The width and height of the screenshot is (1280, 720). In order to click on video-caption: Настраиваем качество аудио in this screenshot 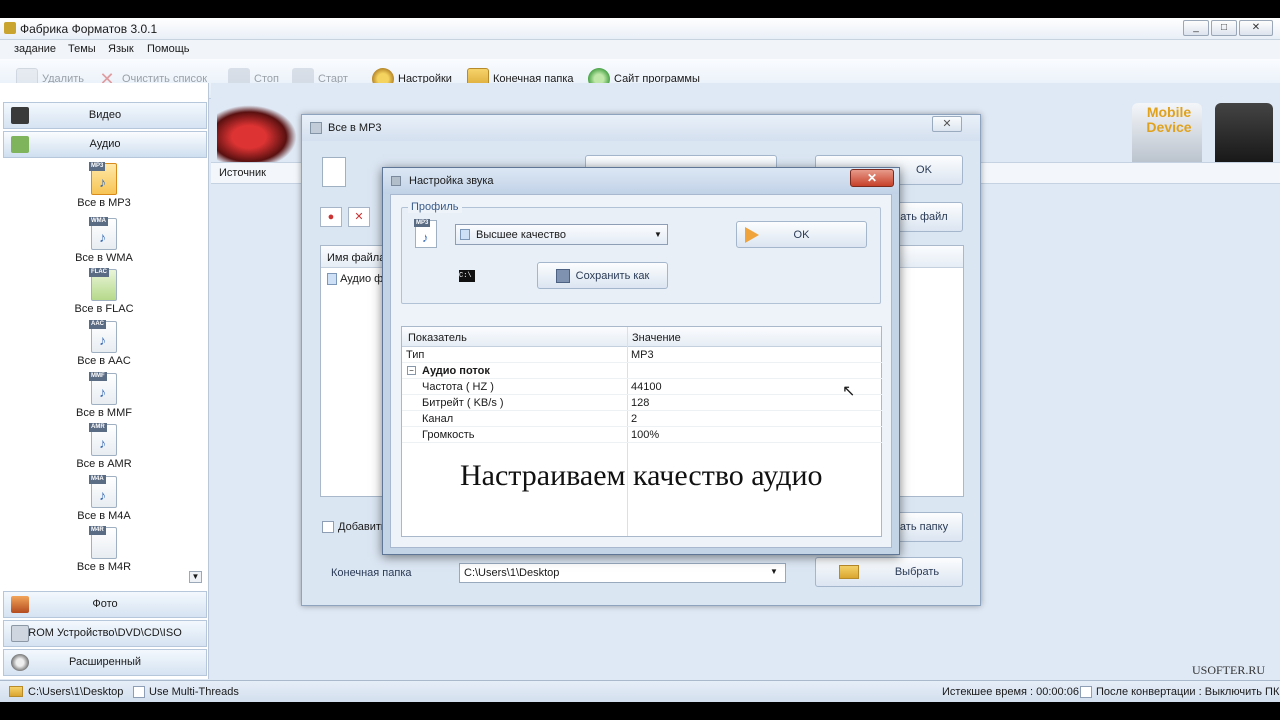, I will do `click(641, 475)`.